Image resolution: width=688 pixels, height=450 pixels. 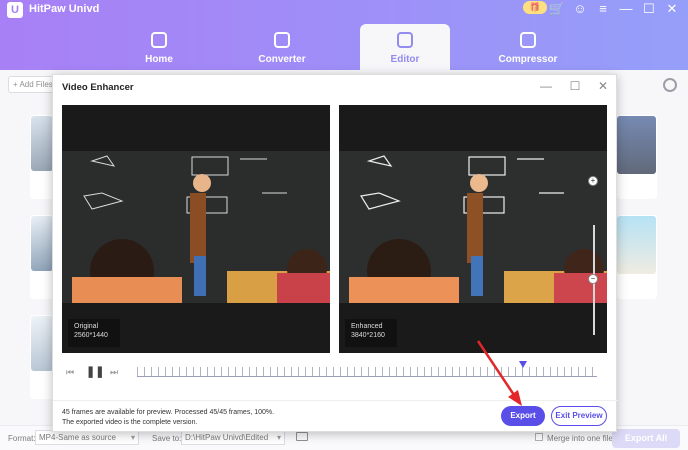 I want to click on annotation-arrow, so click(x=499, y=373).